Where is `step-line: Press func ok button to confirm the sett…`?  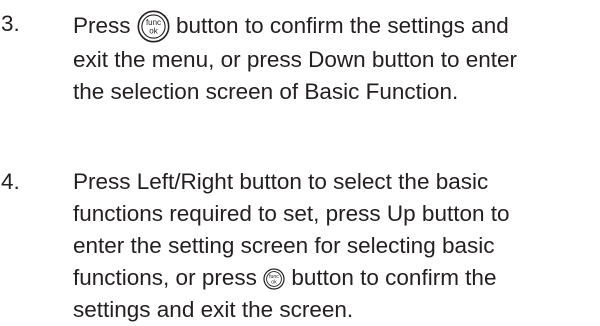
step-line: Press func ok button to confirm the sett… is located at coordinates (335, 26).